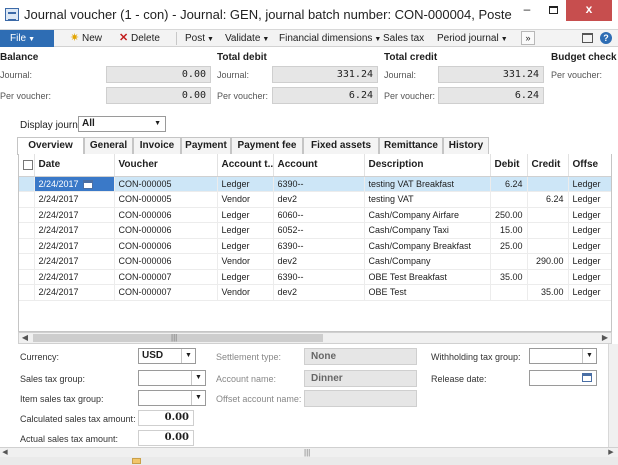  I want to click on item-sales-tax-group-select: ▼, so click(172, 398).